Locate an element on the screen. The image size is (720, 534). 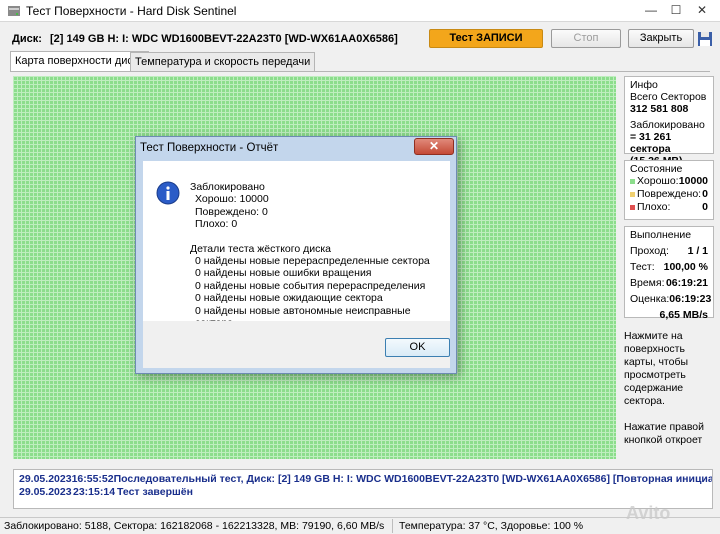
report-detail-line: 0 найдены новые ожидающие сектора is located at coordinates (289, 298).